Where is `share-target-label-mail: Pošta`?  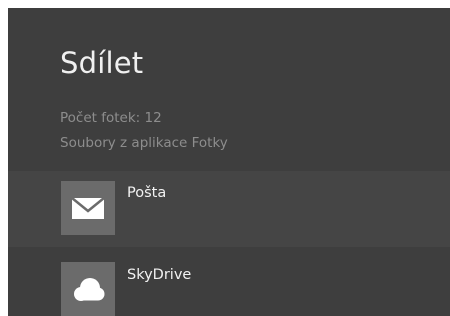
share-target-label-mail: Pošta is located at coordinates (147, 193).